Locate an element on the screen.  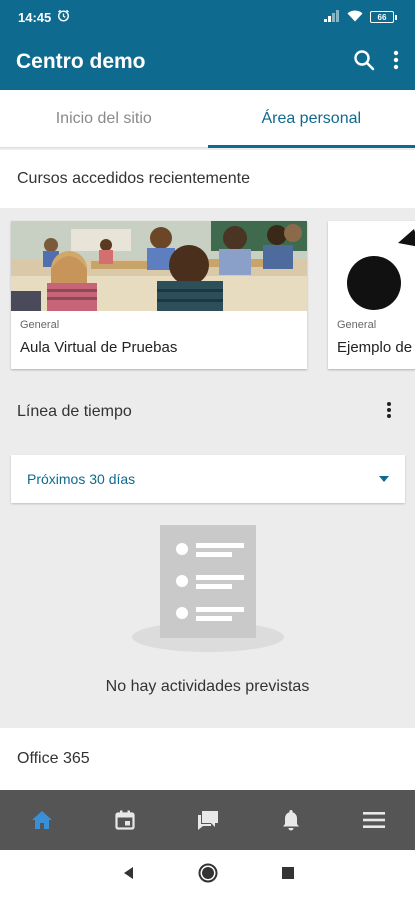
battery-level: 66 is located at coordinates (382, 17).